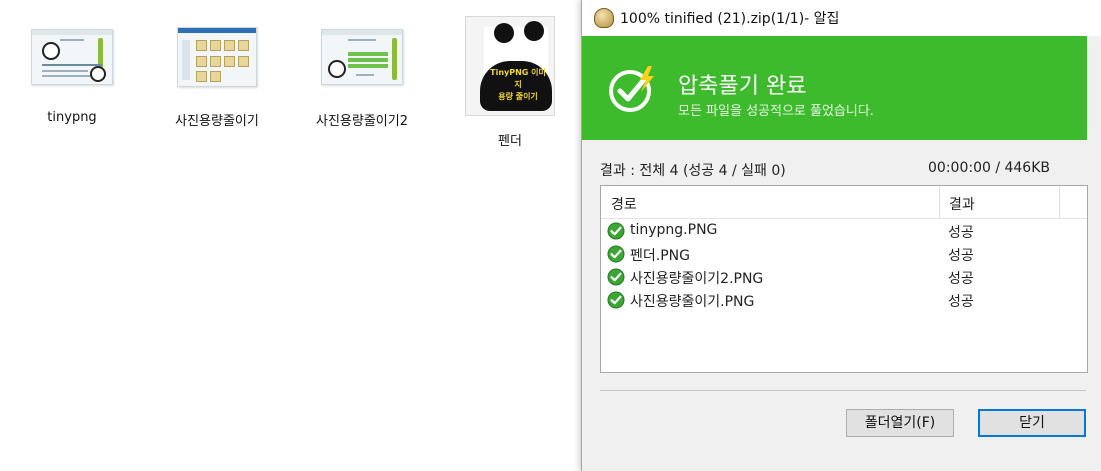 Image resolution: width=1101 pixels, height=471 pixels. I want to click on banner-headline: 압축풀기 완료, so click(742, 86).